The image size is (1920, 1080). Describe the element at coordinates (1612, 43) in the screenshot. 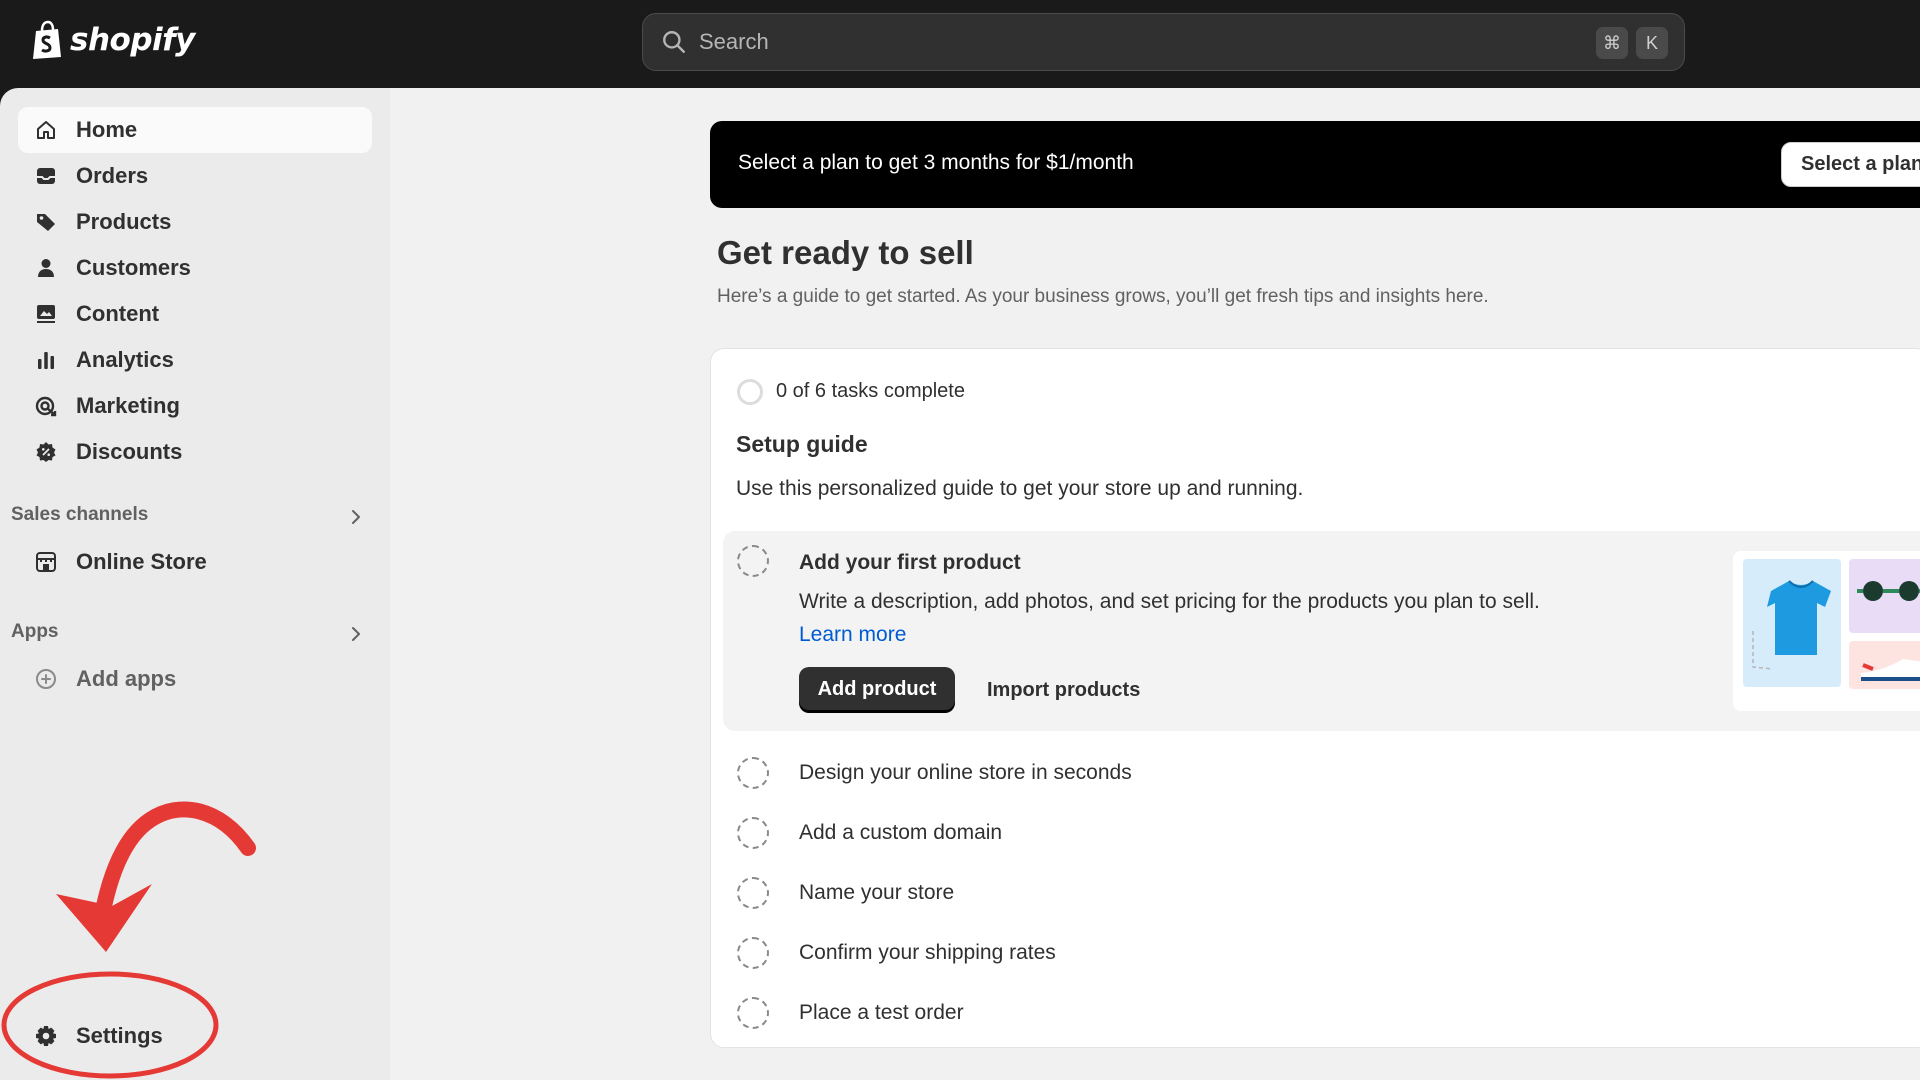

I see `shortcut-cmd-key: ⌘` at that location.